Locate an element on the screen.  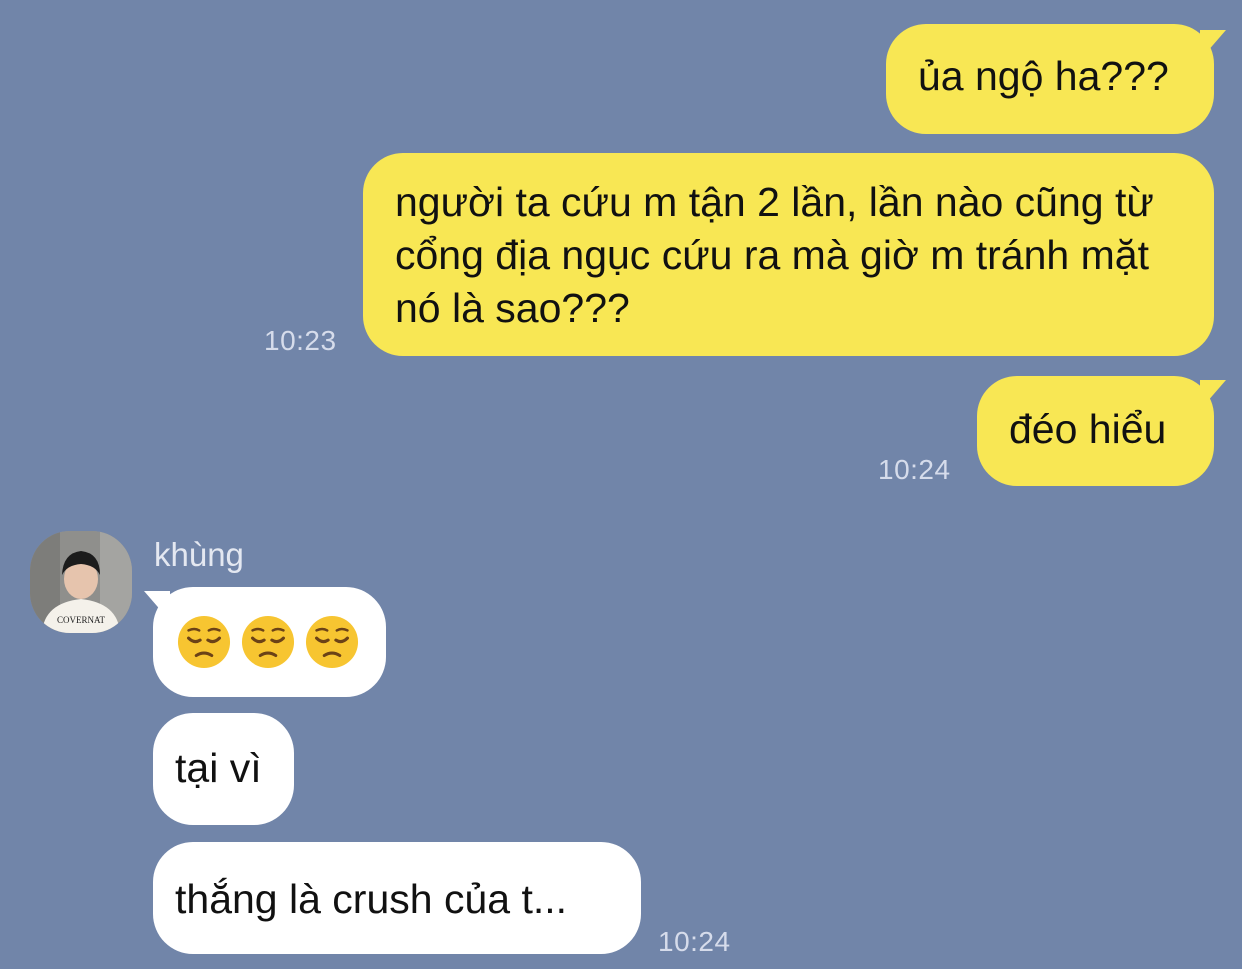
avatar-photo: COVERNAT is located at coordinates (81, 582).